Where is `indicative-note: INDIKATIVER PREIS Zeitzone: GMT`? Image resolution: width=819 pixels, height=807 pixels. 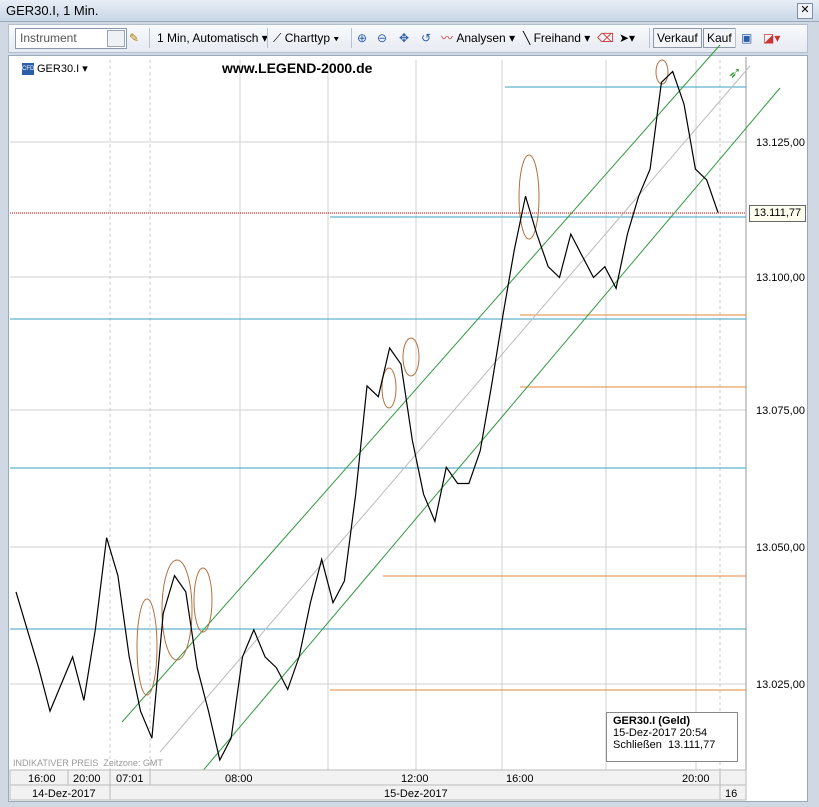
indicative-note: INDIKATIVER PREIS Zeitzone: GMT is located at coordinates (88, 763).